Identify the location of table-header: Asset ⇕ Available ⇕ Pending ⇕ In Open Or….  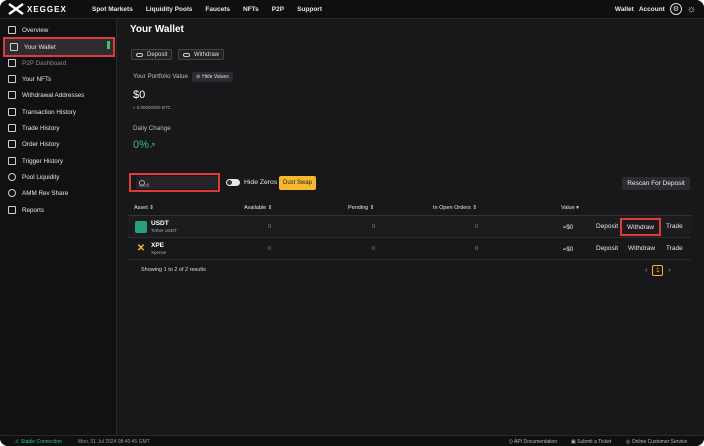
(409, 208).